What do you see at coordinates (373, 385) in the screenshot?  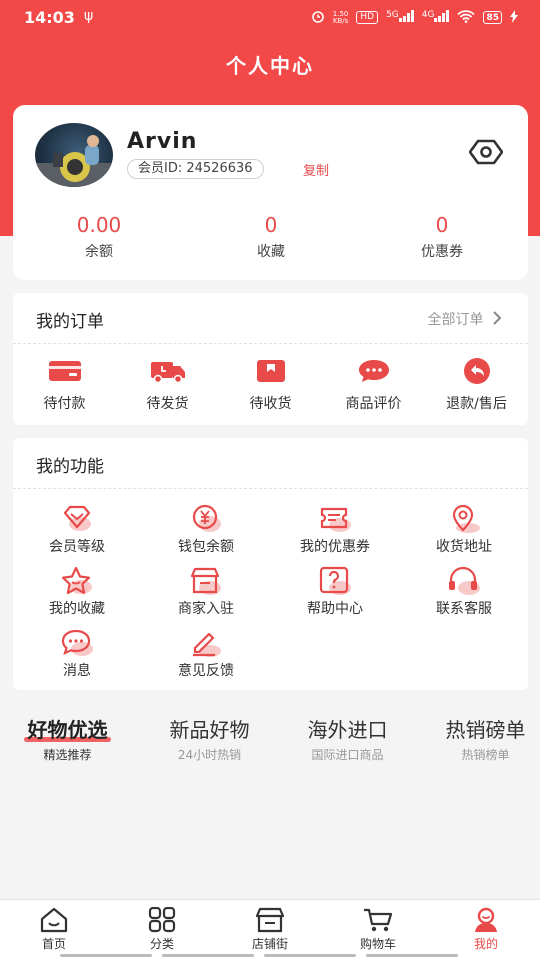 I see `order-review: 商品评价` at bounding box center [373, 385].